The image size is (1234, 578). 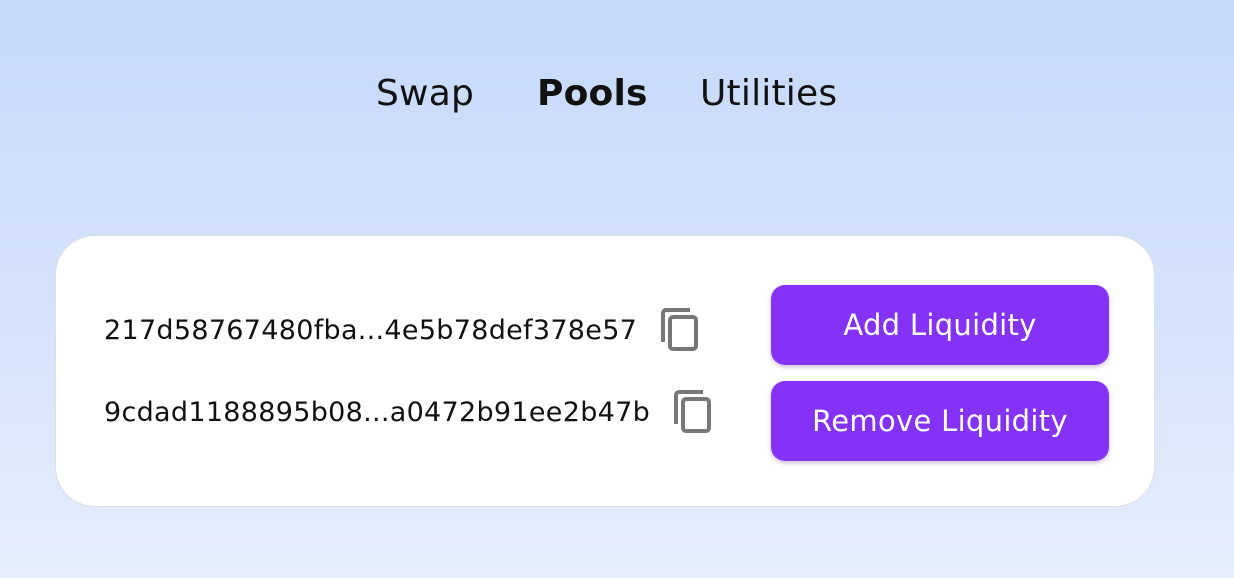 I want to click on nav-tab-pools: Pools, so click(x=592, y=94).